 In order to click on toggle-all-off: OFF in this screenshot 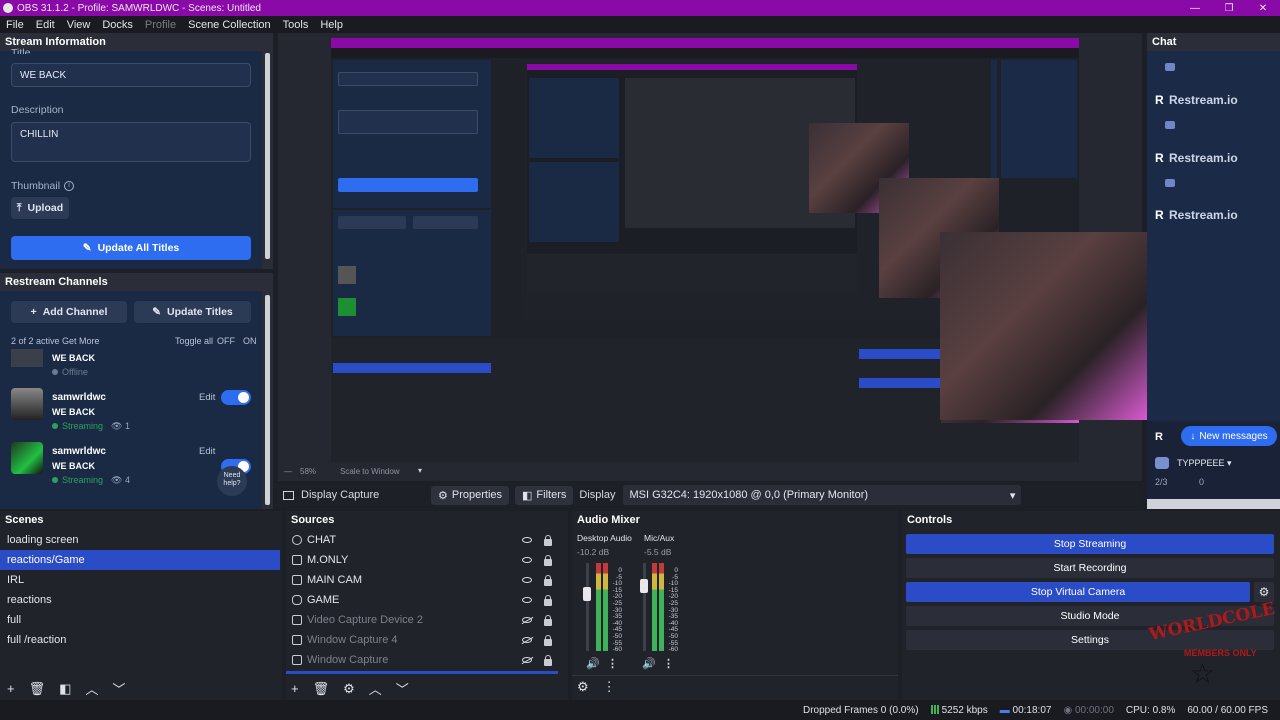, I will do `click(226, 341)`.